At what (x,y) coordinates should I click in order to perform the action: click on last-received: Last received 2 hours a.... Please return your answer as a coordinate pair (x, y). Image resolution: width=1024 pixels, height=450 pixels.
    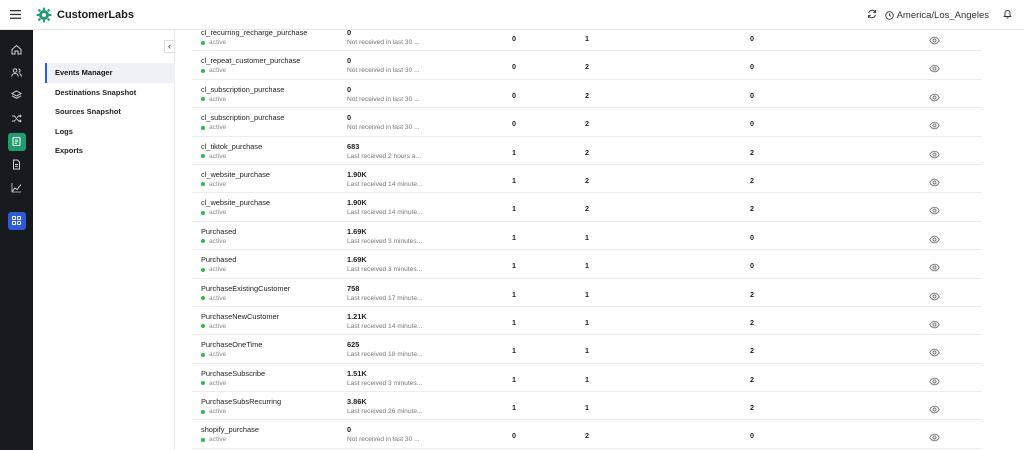
    Looking at the image, I should click on (384, 156).